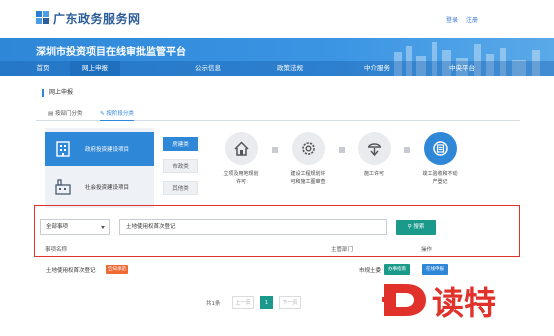 Image resolution: width=554 pixels, height=336 pixels. I want to click on category-government-project: 政府投资建设项目, so click(99, 149).